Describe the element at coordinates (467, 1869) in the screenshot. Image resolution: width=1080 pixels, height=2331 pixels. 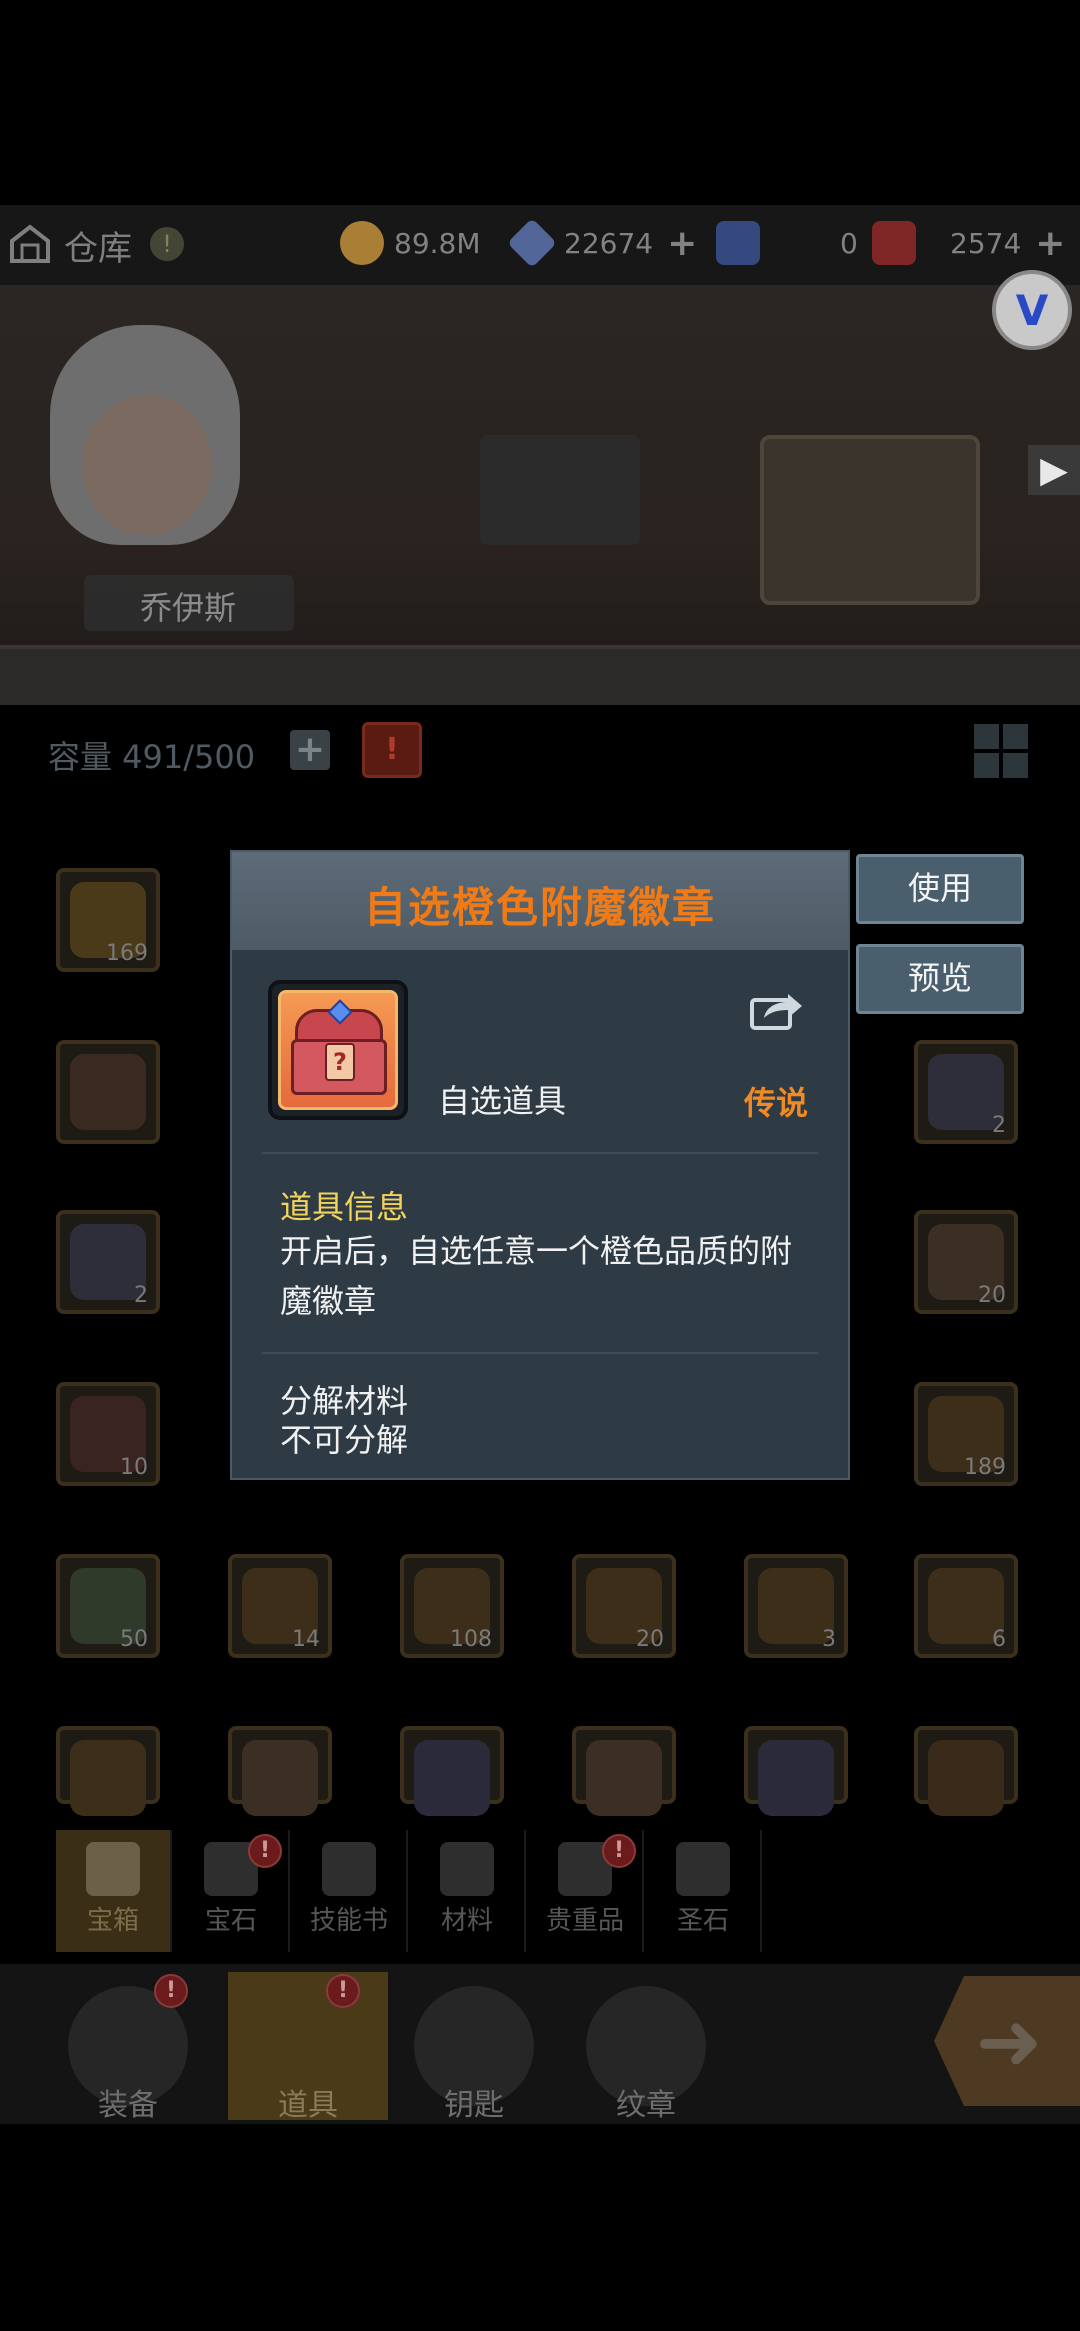
I see `material-icon` at that location.